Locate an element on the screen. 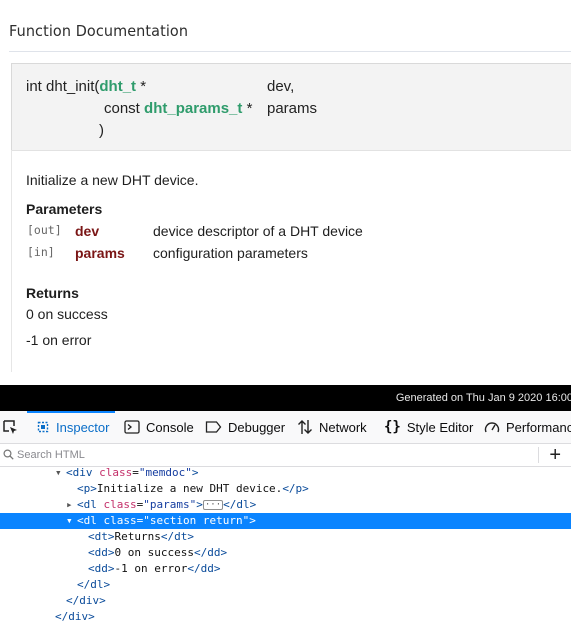  tree-node-dt: <dt>Returns</dt> is located at coordinates (285, 537).